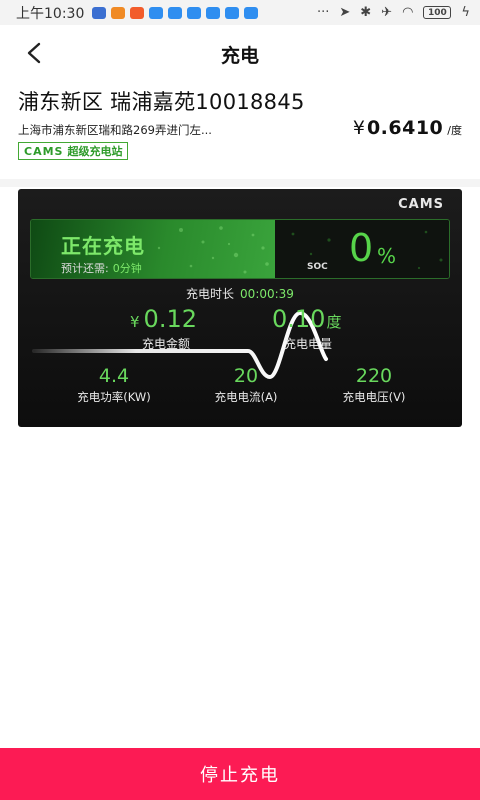 Image resolution: width=480 pixels, height=800 pixels. What do you see at coordinates (267, 294) in the screenshot?
I see `duration-value: 00:00:39` at bounding box center [267, 294].